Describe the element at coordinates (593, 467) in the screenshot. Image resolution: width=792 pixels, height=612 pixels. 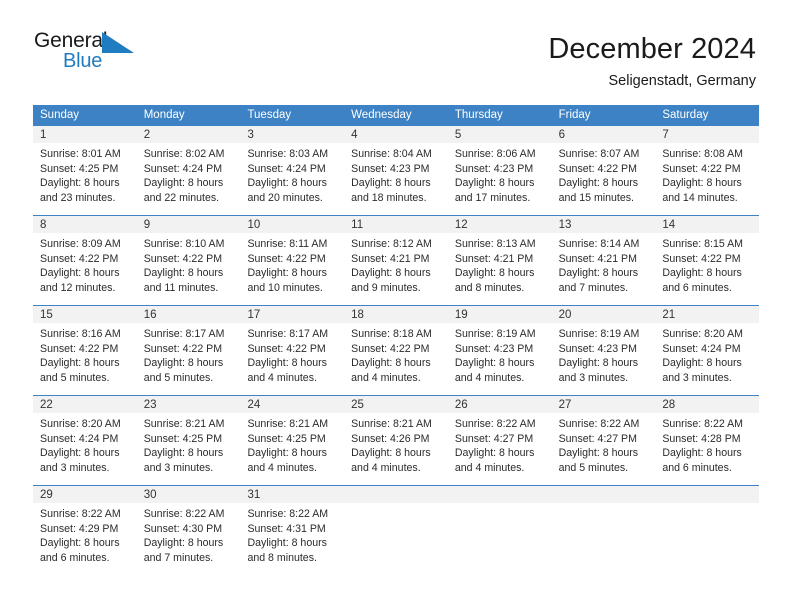
I see `daylight-text-line2: and 5 minutes.` at that location.